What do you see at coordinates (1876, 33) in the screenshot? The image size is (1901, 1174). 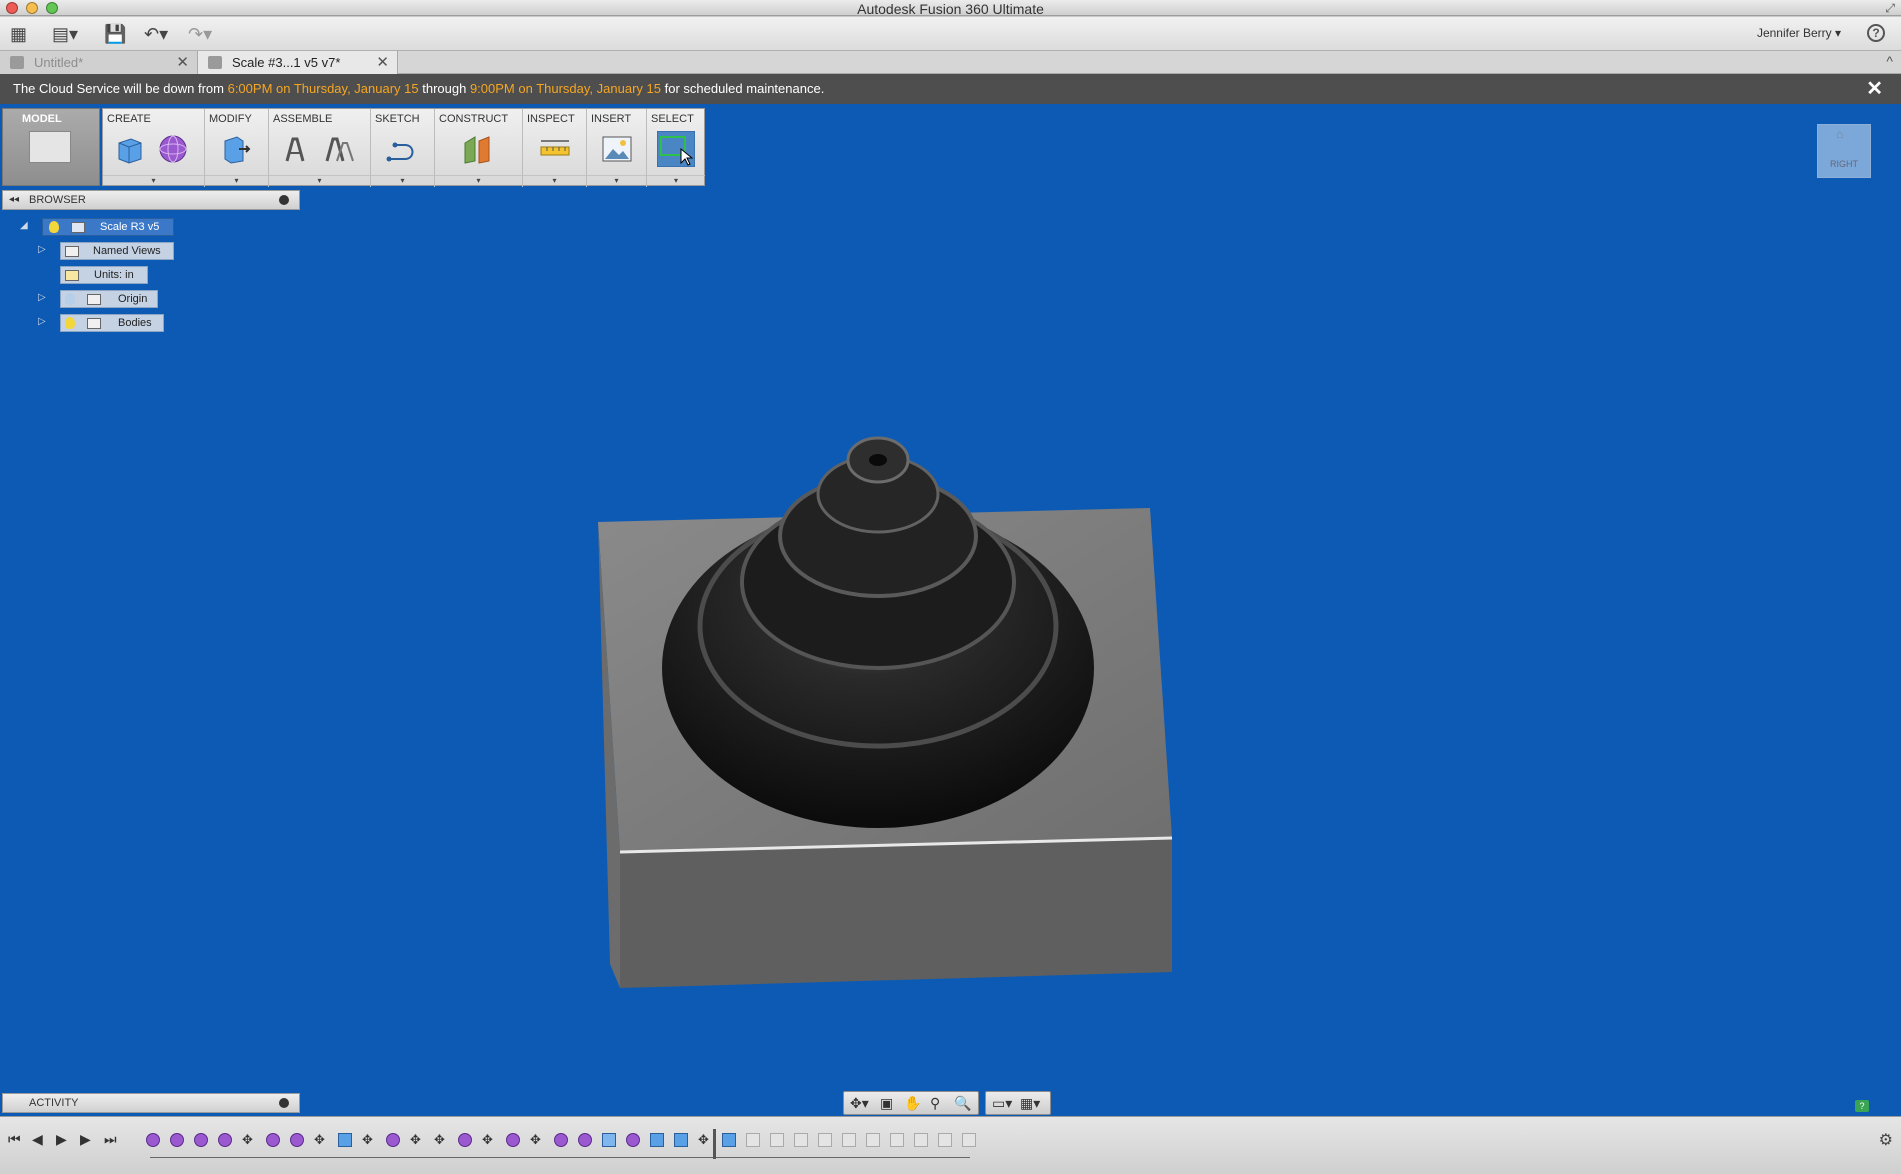 I see `help-icon: ?` at bounding box center [1876, 33].